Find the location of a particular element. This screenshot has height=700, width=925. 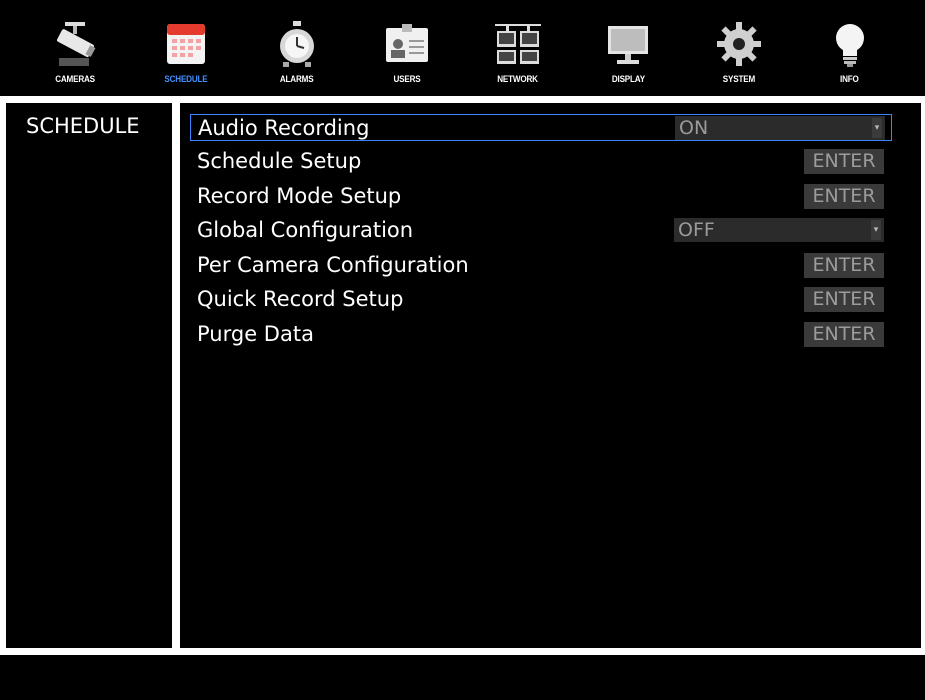

tab-network: NETWORK is located at coordinates (518, 47).